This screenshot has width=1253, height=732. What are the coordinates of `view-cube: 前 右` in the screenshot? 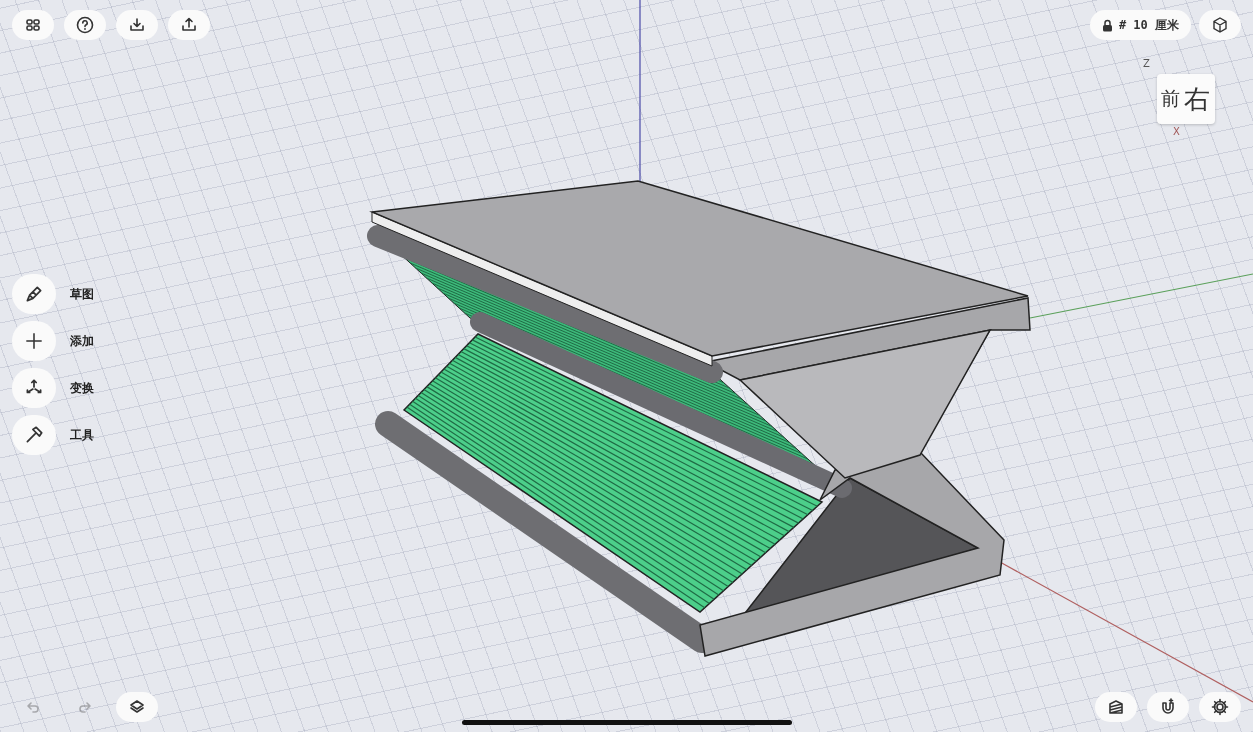 It's located at (1186, 99).